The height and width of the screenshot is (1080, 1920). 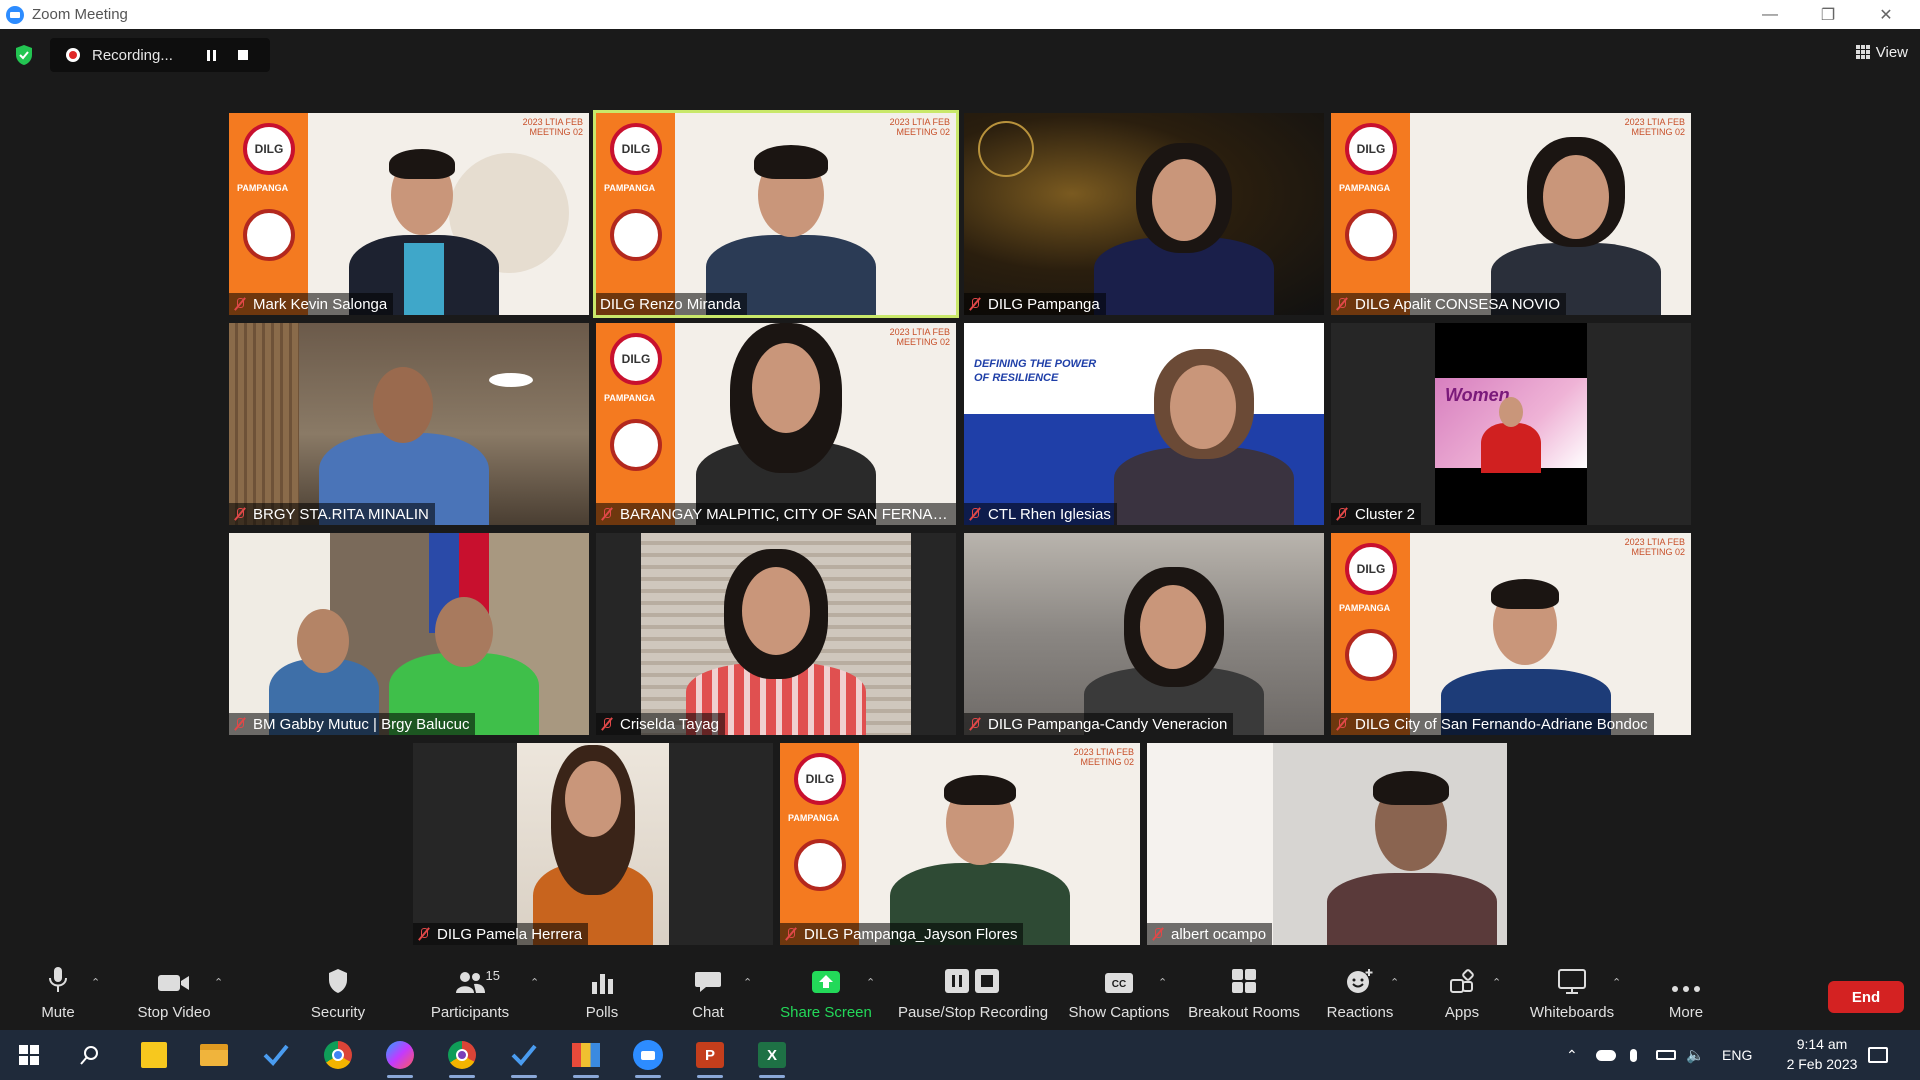 I want to click on apps-icon, so click(x=1462, y=981).